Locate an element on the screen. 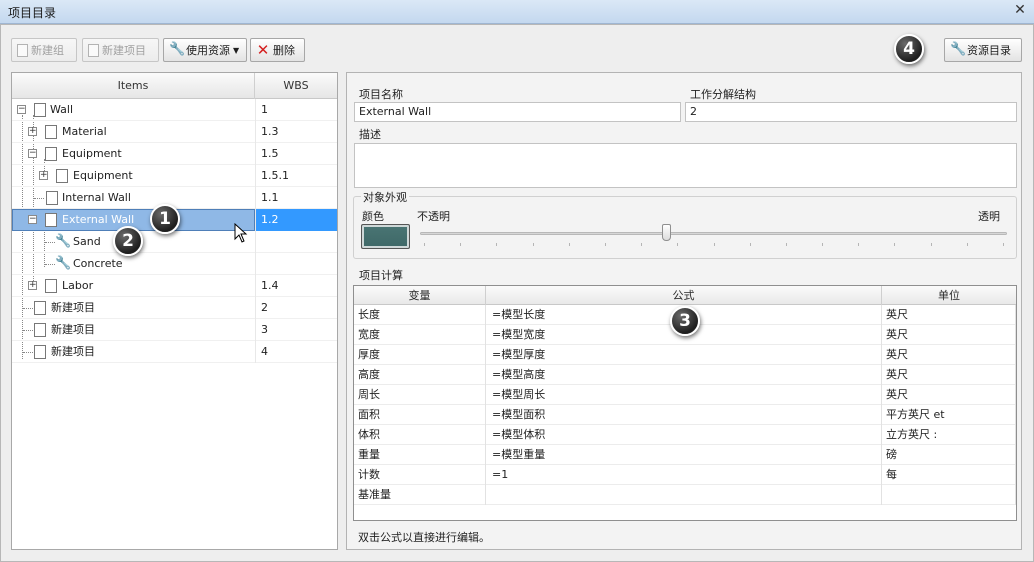 Image resolution: width=1034 pixels, height=562 pixels. resource-catalog-label: 资源目录 is located at coordinates (989, 50).